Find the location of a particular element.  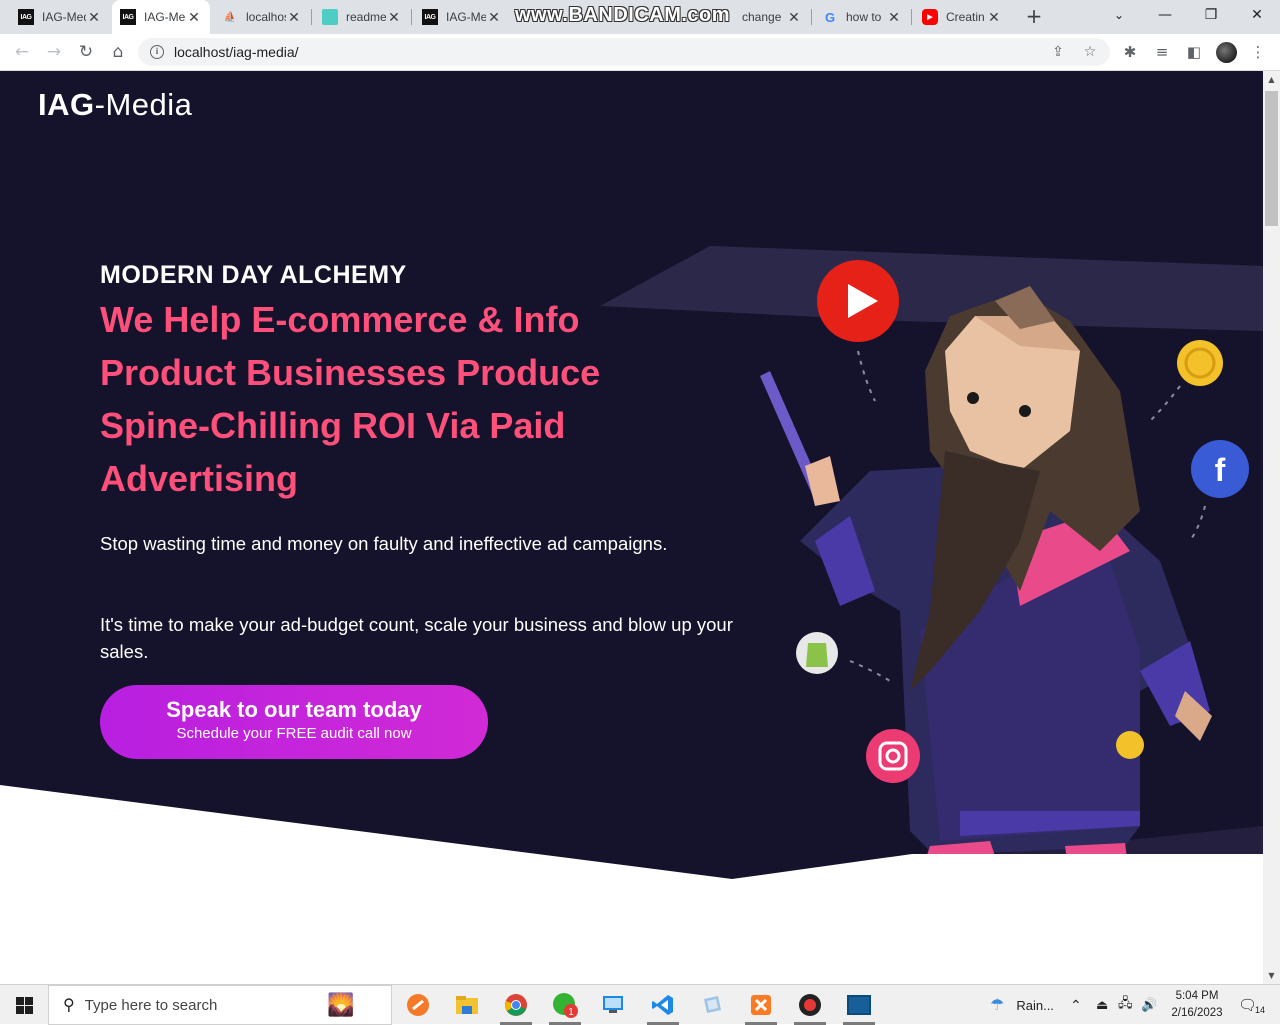

reload-button: ↻ is located at coordinates (86, 52).